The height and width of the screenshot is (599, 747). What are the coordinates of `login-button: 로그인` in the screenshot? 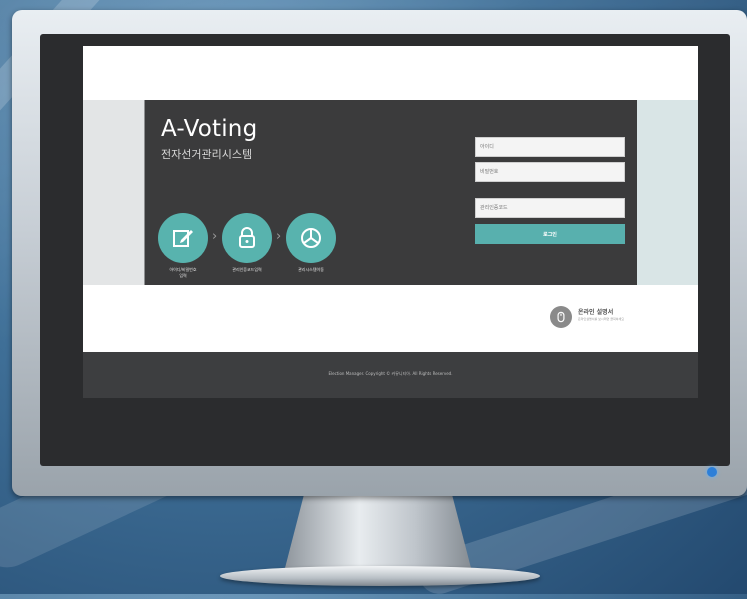 It's located at (550, 234).